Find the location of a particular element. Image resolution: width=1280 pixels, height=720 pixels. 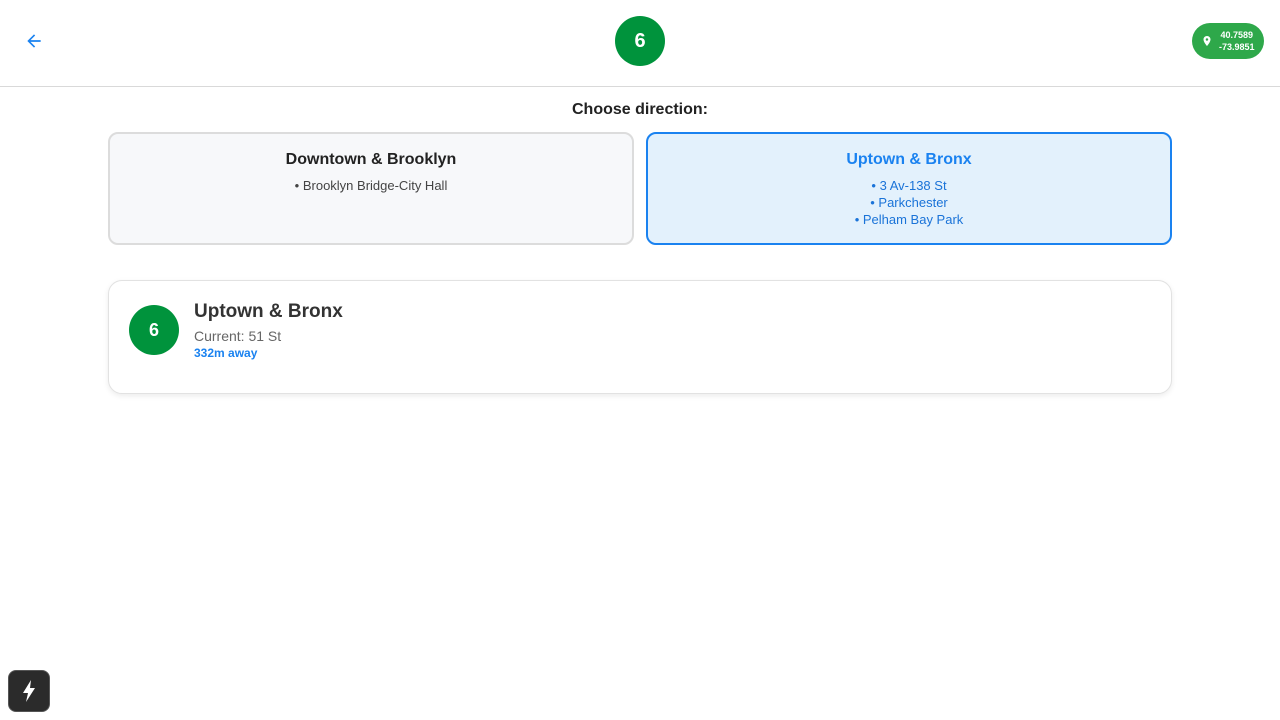

location-coordinates: 40.7589 -73.9851 is located at coordinates (1237, 41).